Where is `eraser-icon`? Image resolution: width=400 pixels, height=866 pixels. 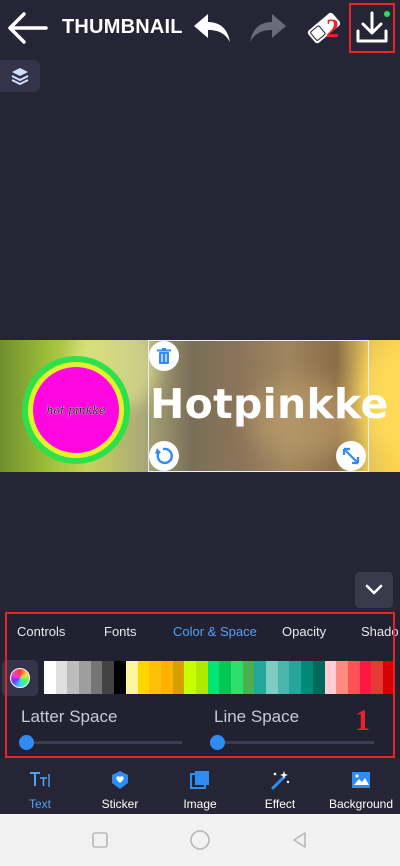 eraser-icon is located at coordinates (324, 28).